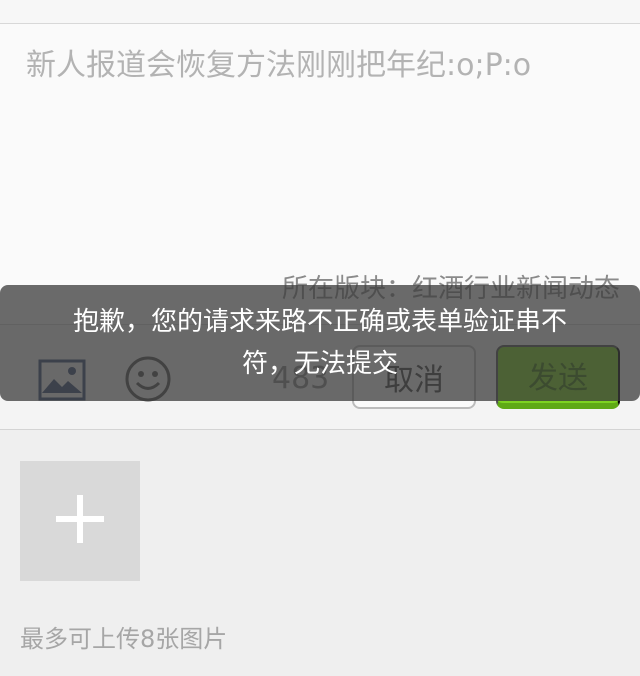  I want to click on plus-icon, so click(80, 521).